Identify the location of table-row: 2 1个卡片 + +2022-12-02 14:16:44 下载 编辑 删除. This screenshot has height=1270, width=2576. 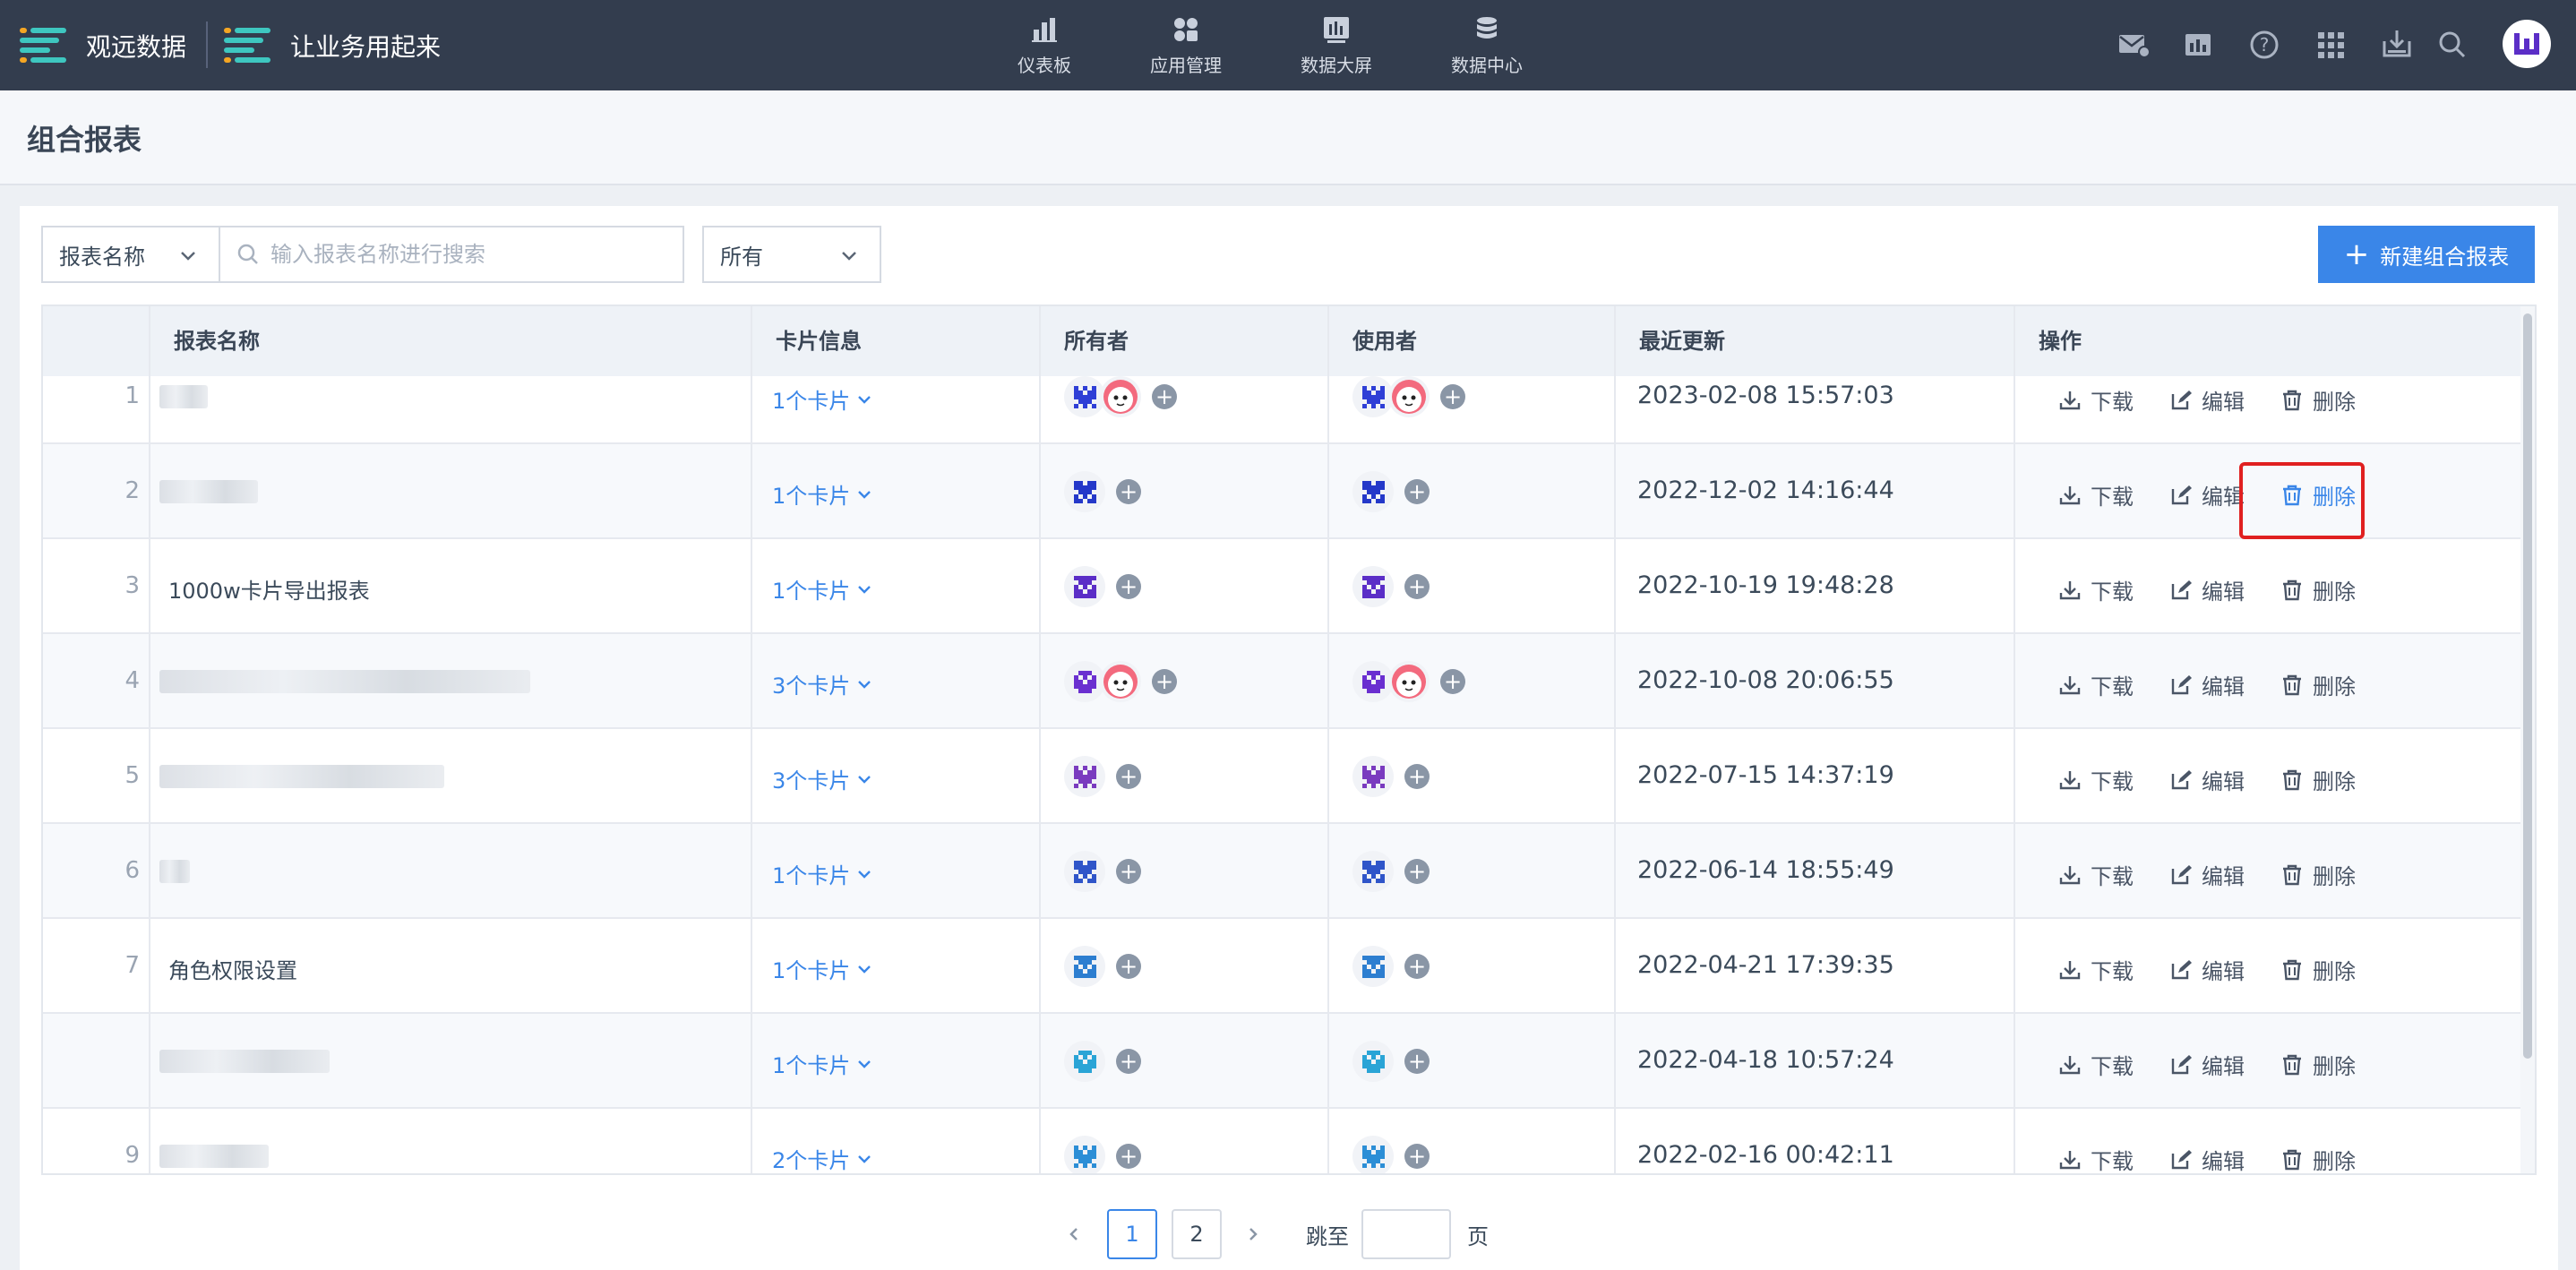
(1283, 491).